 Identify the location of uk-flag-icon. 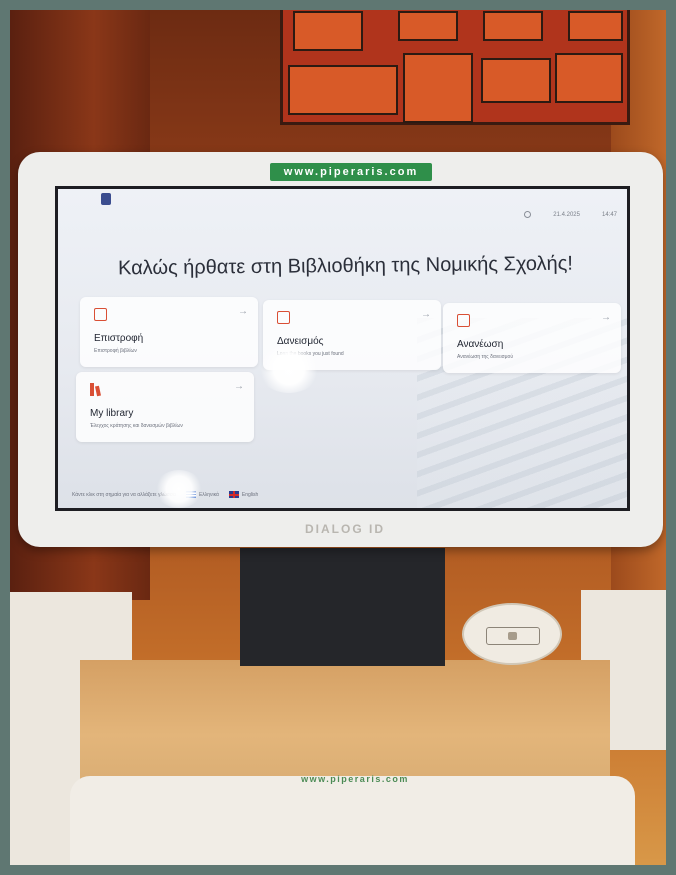
(233, 494).